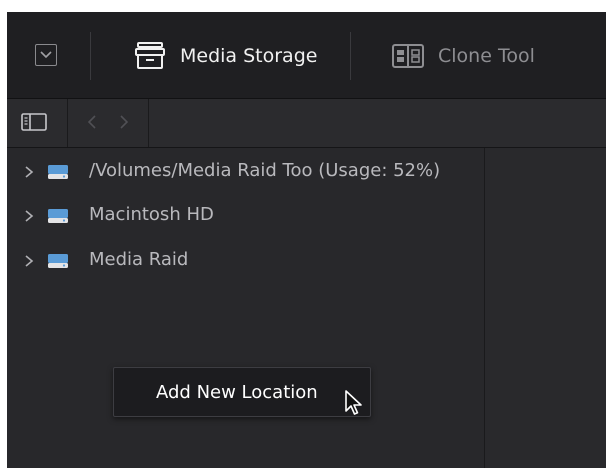 This screenshot has height=468, width=606. Describe the element at coordinates (306, 123) in the screenshot. I see `browser-toolbar` at that location.